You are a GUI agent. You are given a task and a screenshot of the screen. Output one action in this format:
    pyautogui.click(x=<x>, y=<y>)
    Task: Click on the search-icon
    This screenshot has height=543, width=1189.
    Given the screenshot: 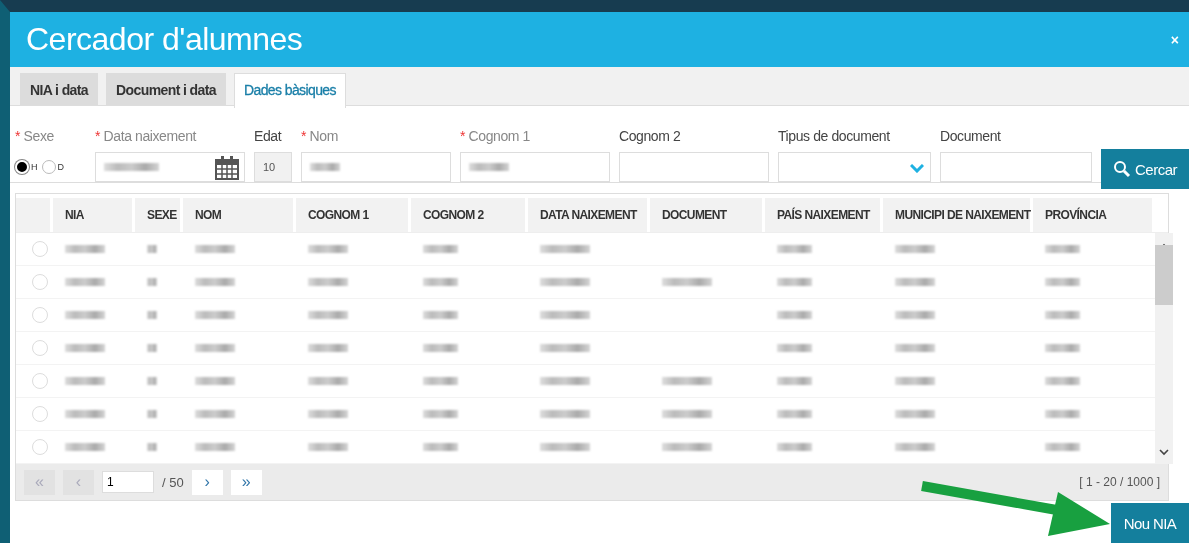 What is the action you would take?
    pyautogui.click(x=1122, y=169)
    